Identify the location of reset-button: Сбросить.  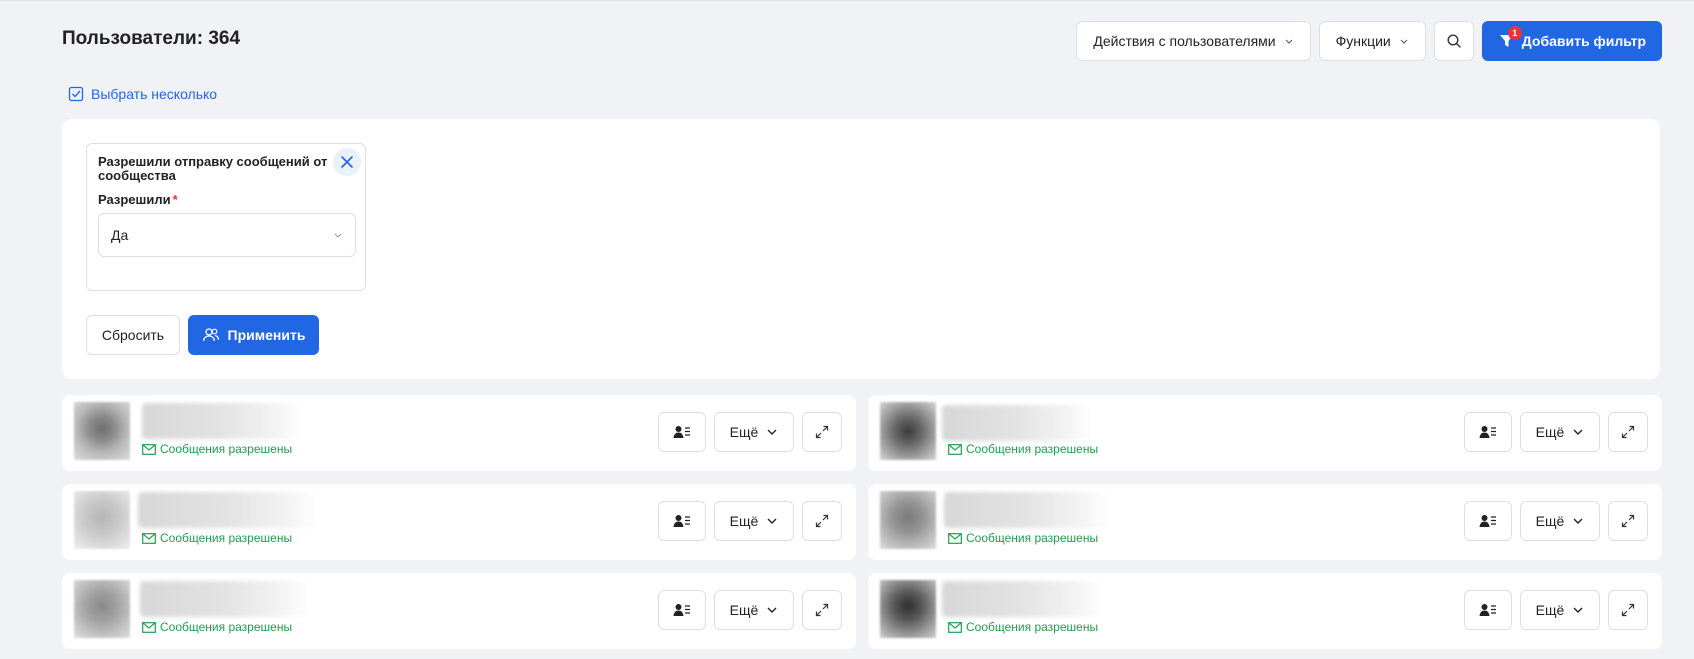
(133, 335).